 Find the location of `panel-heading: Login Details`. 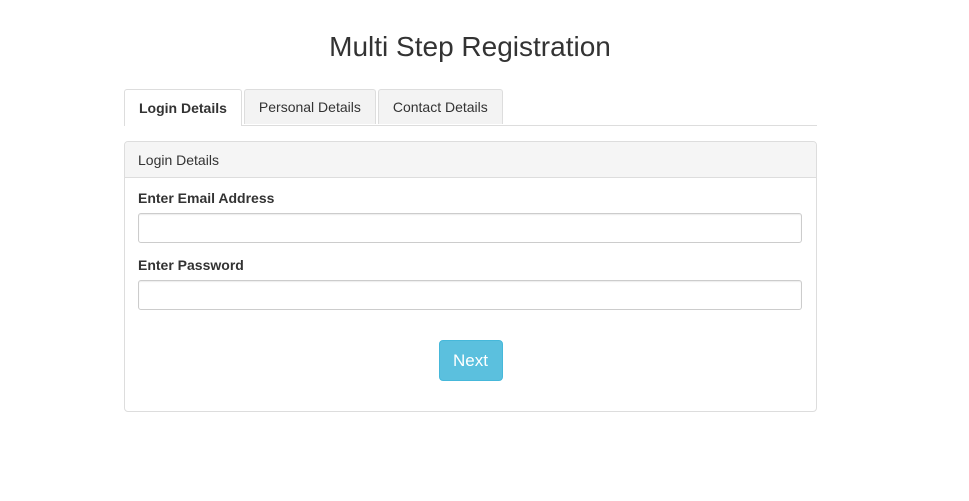

panel-heading: Login Details is located at coordinates (470, 160).